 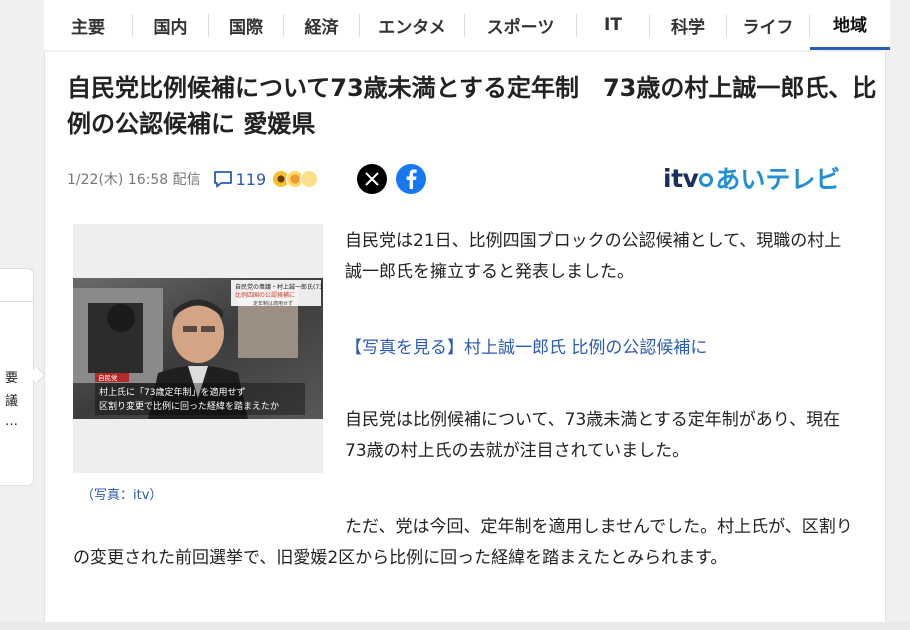 I want to click on publish-date: 1/22(木) 16:58 配信, so click(x=134, y=180).